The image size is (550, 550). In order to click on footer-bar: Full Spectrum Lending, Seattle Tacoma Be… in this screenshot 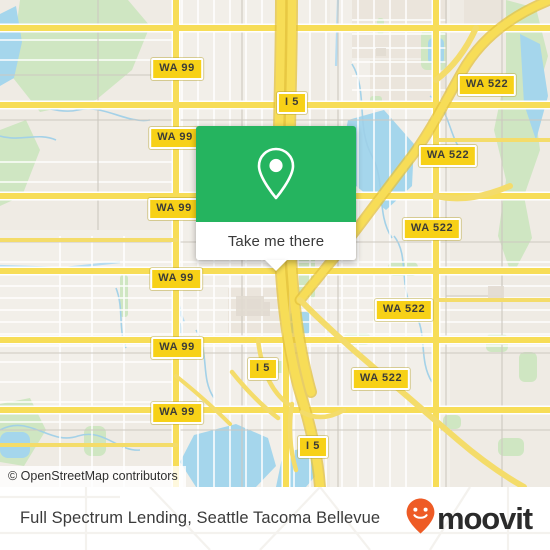, I will do `click(275, 518)`.